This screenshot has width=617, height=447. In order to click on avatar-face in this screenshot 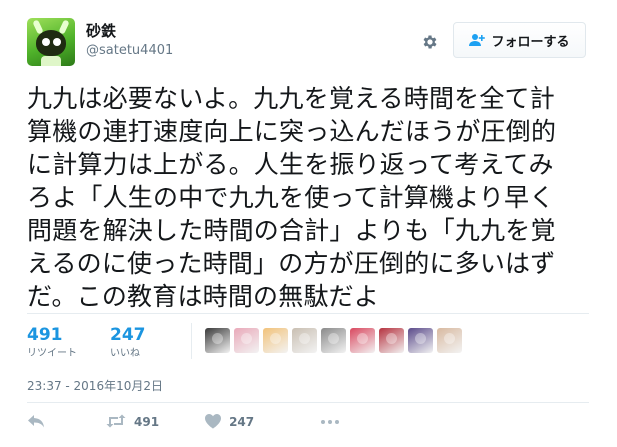, I will do `click(51, 43)`.